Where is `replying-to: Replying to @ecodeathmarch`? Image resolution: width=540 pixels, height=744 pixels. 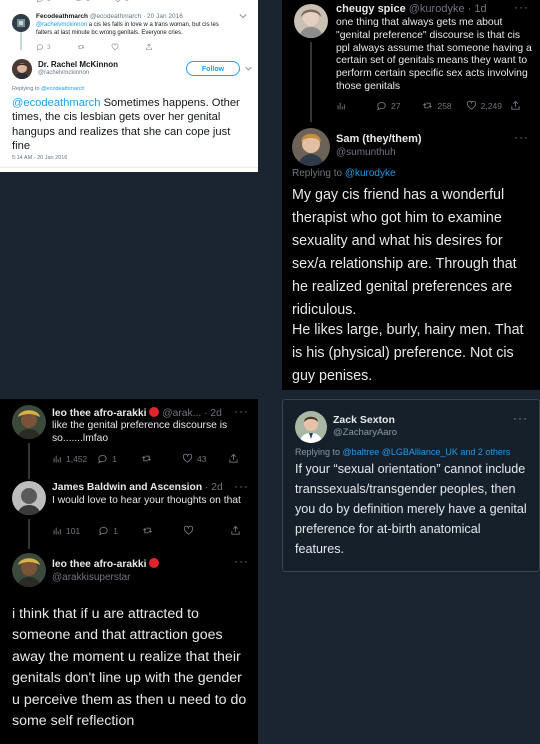
replying-to: Replying to @ecodeathmarch is located at coordinates (48, 89).